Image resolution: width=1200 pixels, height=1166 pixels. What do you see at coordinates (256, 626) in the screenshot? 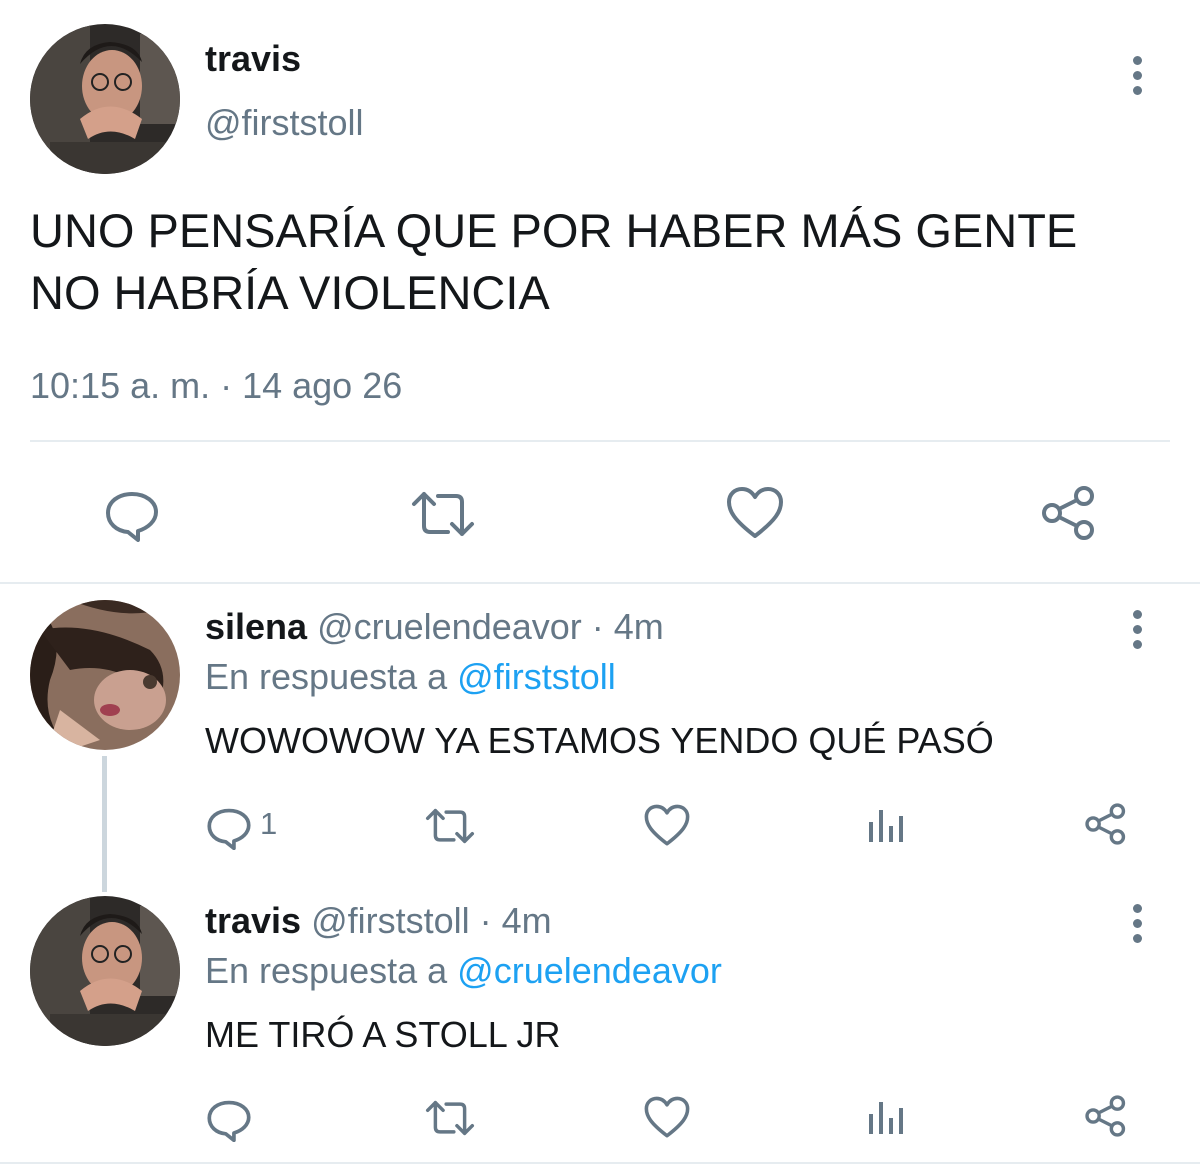
I see `display-name: silena` at bounding box center [256, 626].